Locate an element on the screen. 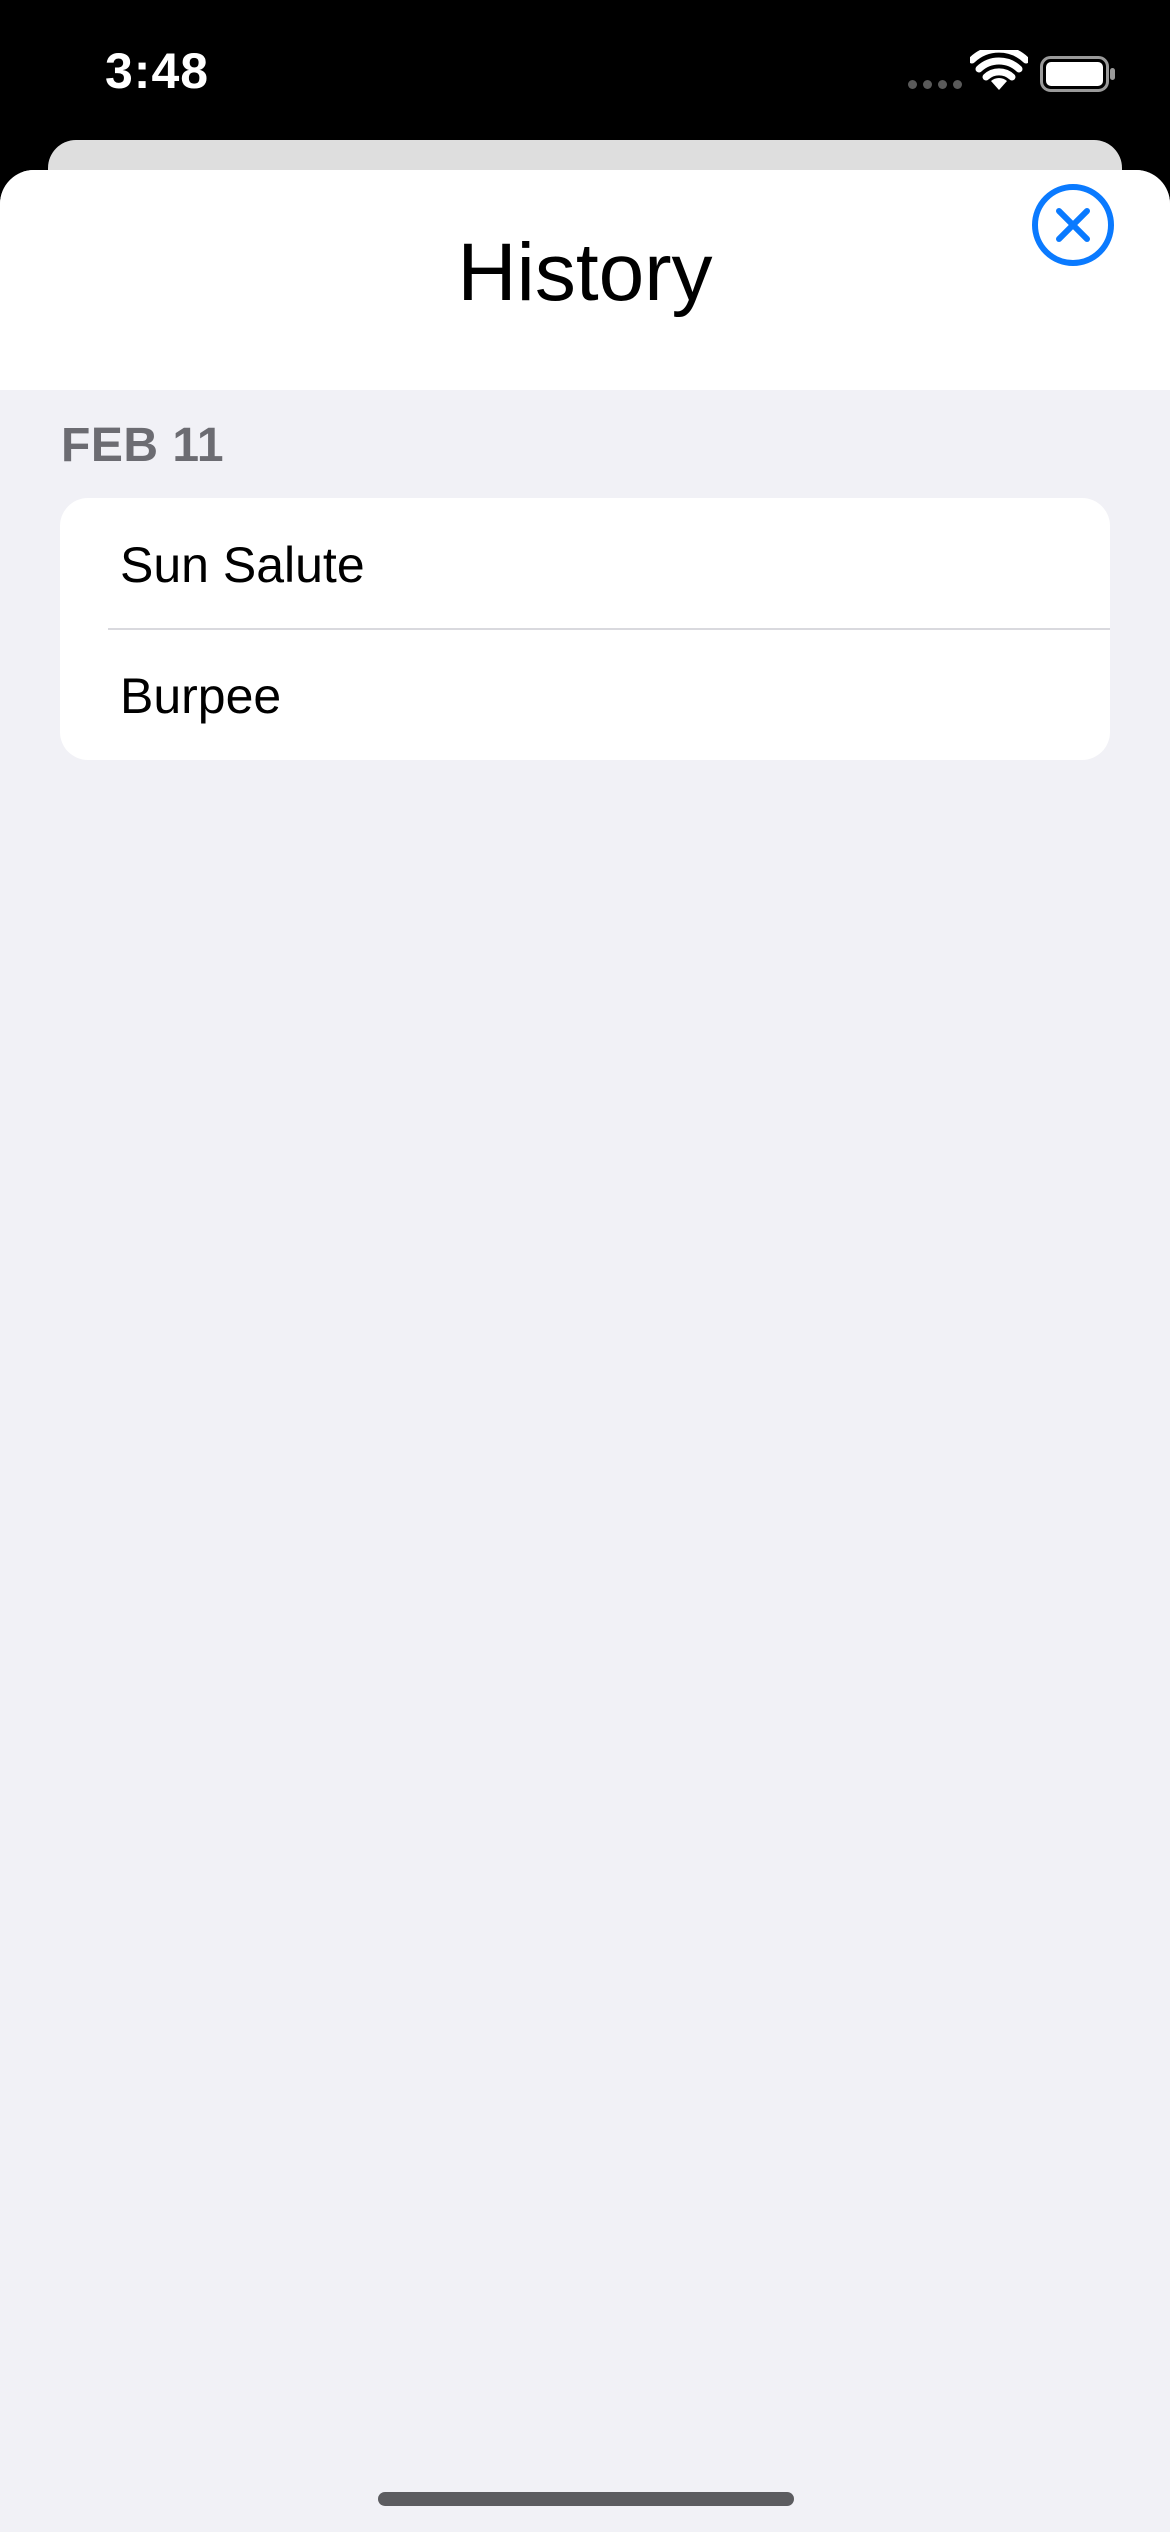 Image resolution: width=1170 pixels, height=2532 pixels. cellular-signal-icon is located at coordinates (935, 84).